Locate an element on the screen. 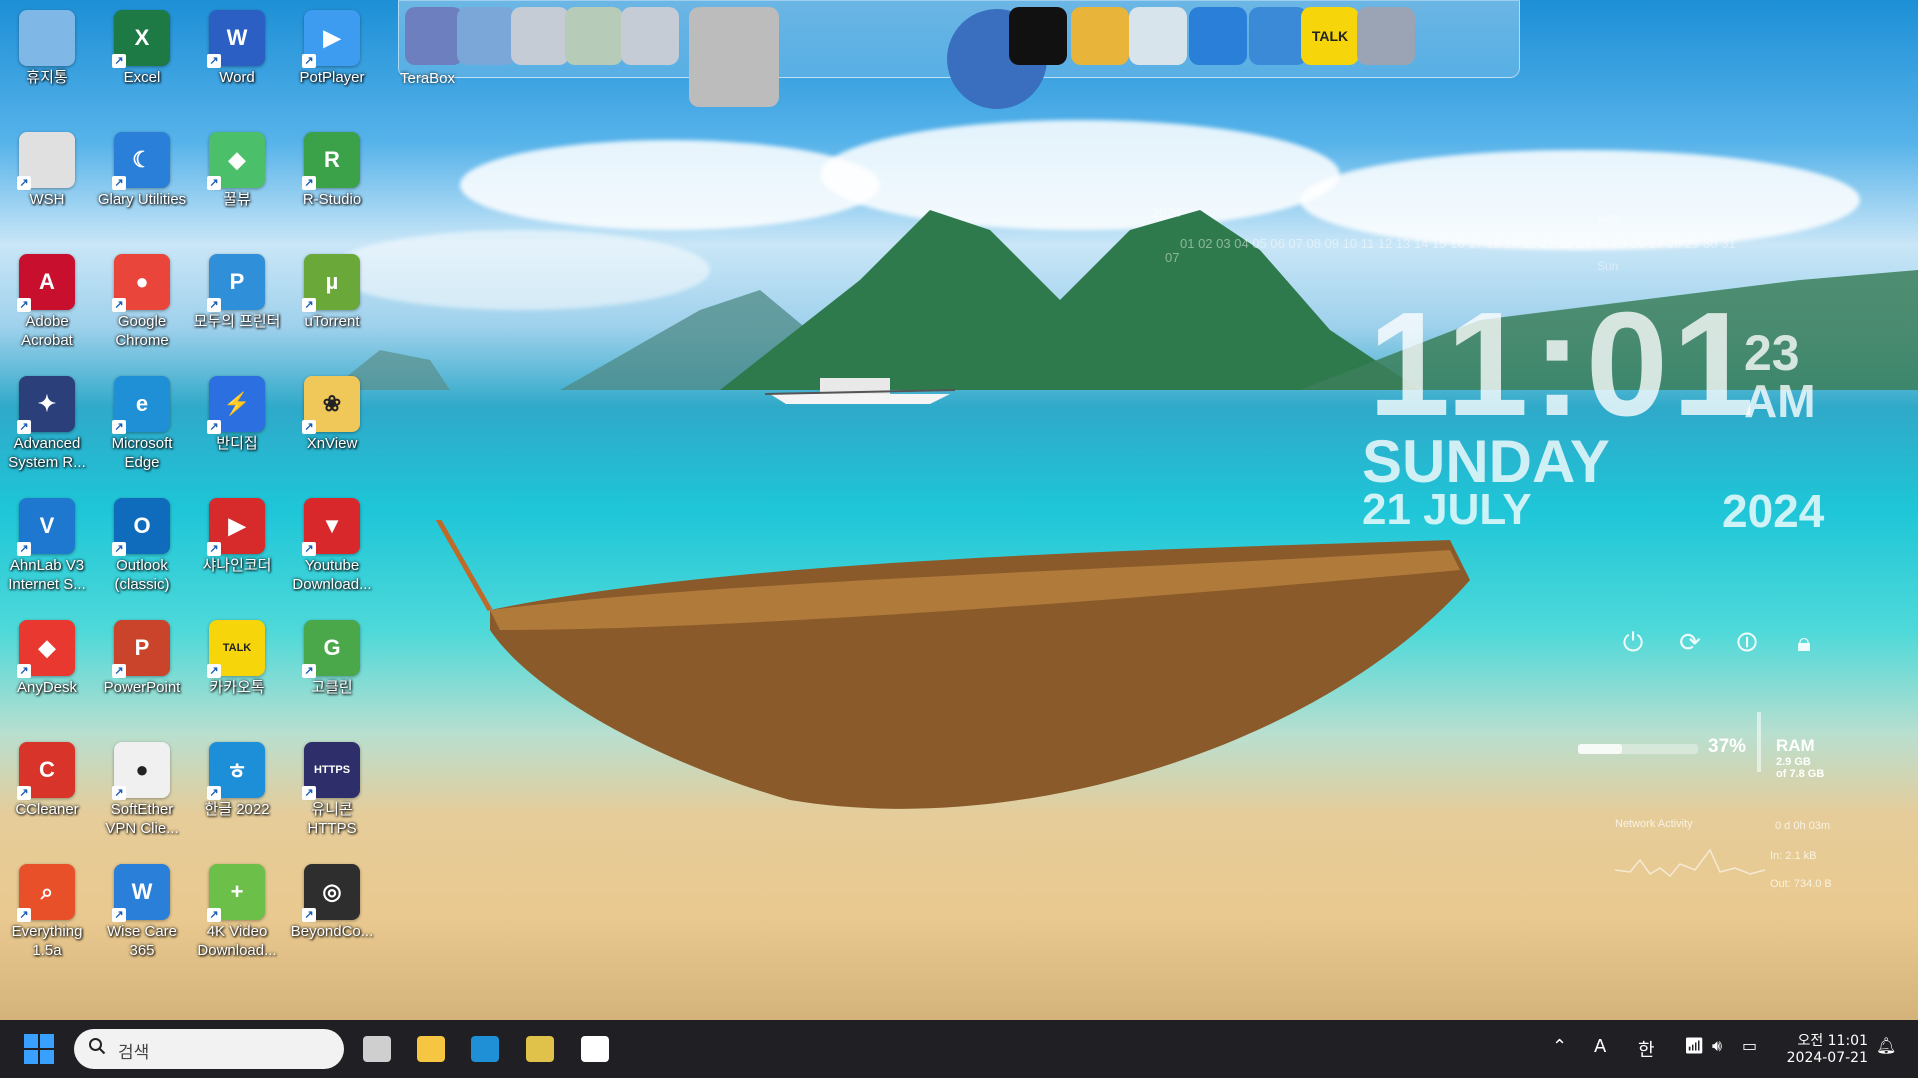 This screenshot has width=1918, height=1078. icon-glyph: µ is located at coordinates (332, 281).